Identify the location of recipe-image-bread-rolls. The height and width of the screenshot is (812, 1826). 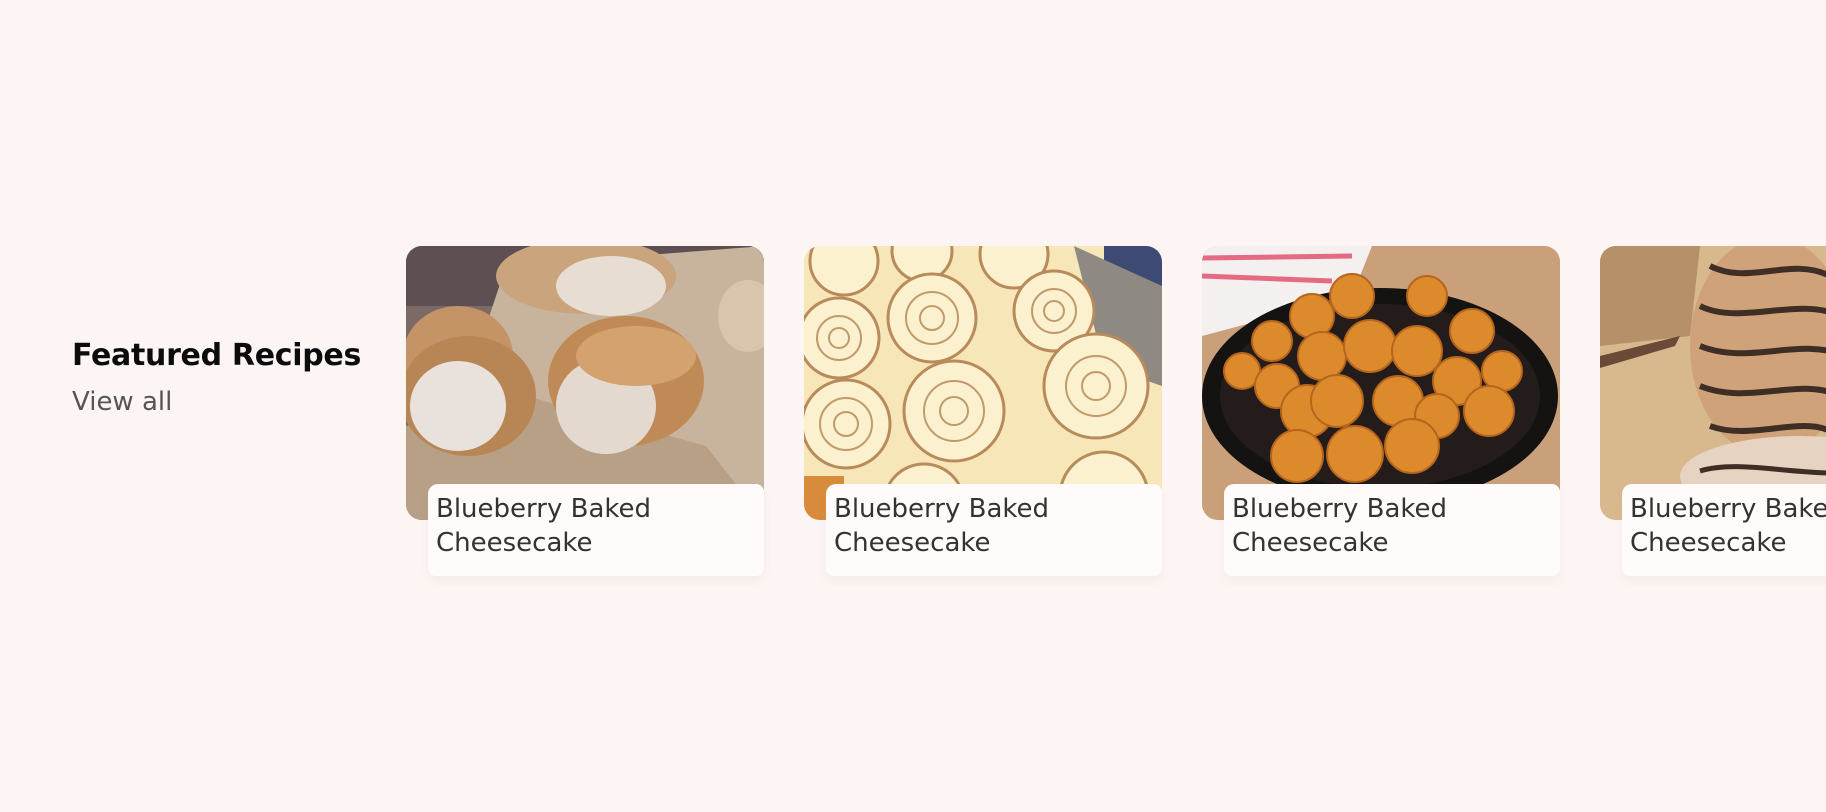
(585, 383).